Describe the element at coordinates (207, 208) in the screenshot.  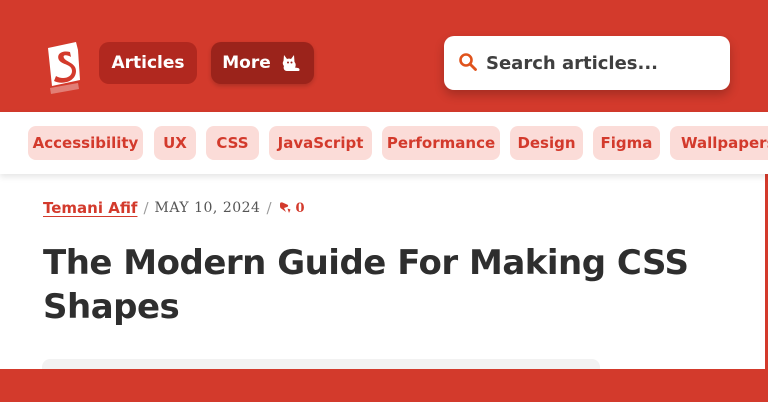
I see `publish-date: MAY 10, 2024` at that location.